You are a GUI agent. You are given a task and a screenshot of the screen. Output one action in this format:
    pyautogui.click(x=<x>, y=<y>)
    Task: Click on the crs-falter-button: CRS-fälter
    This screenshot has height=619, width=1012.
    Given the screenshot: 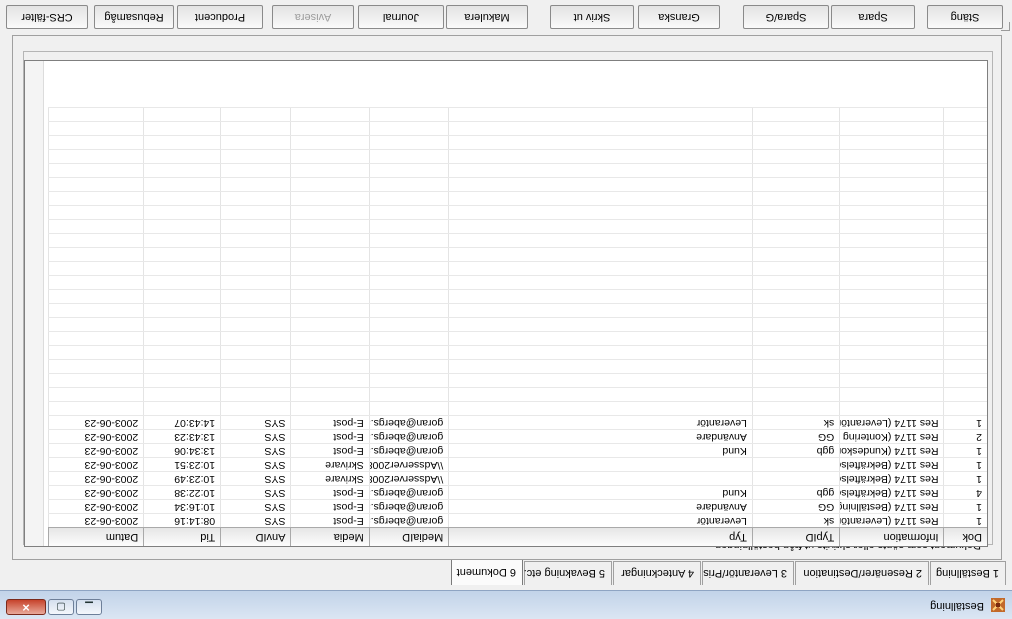 What is the action you would take?
    pyautogui.click(x=47, y=17)
    